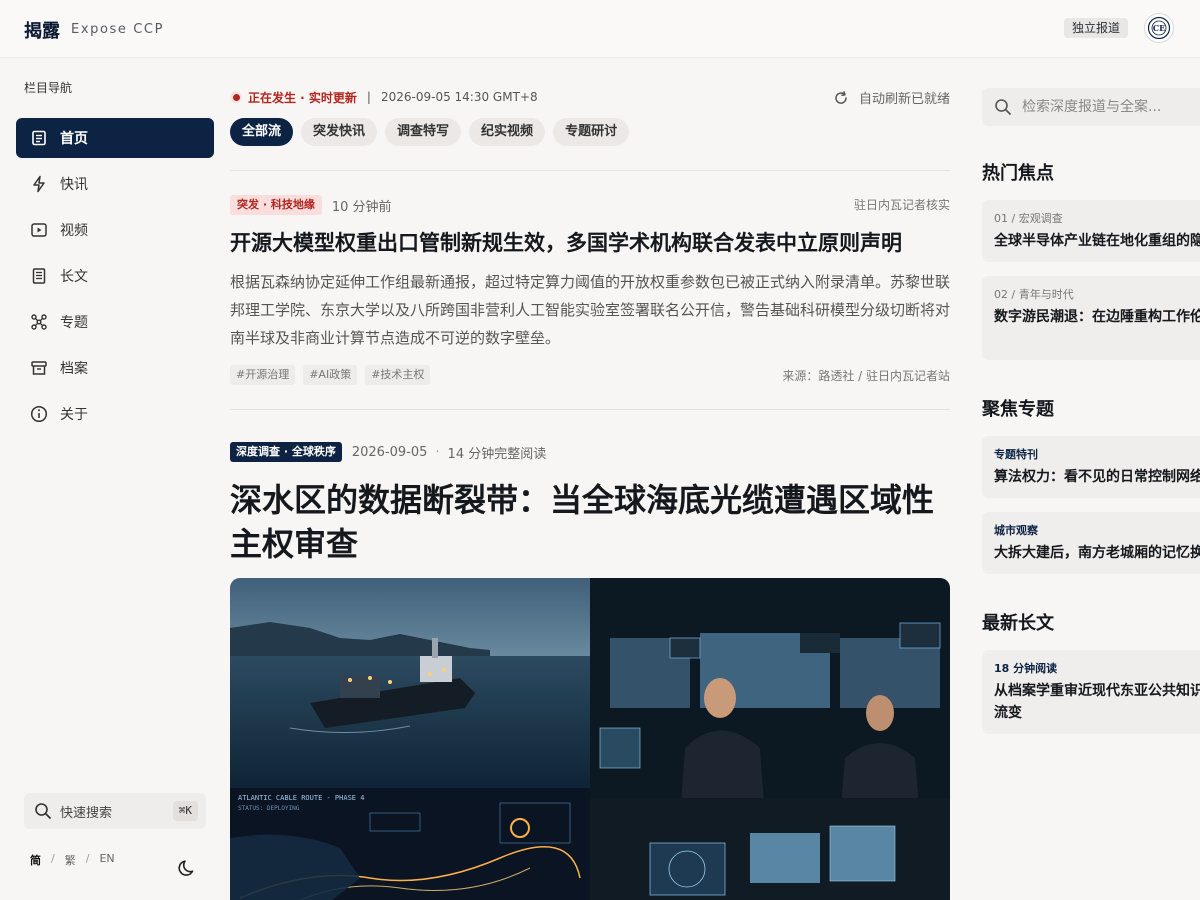 Image resolution: width=1200 pixels, height=900 pixels. What do you see at coordinates (1097, 553) in the screenshot?
I see `card-title: 大拆大建后，南方老城厢的记忆换` at bounding box center [1097, 553].